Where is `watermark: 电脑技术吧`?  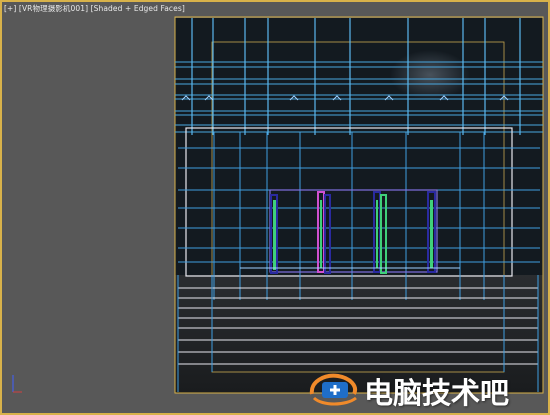
watermark: 电脑技术吧 is located at coordinates (422, 388).